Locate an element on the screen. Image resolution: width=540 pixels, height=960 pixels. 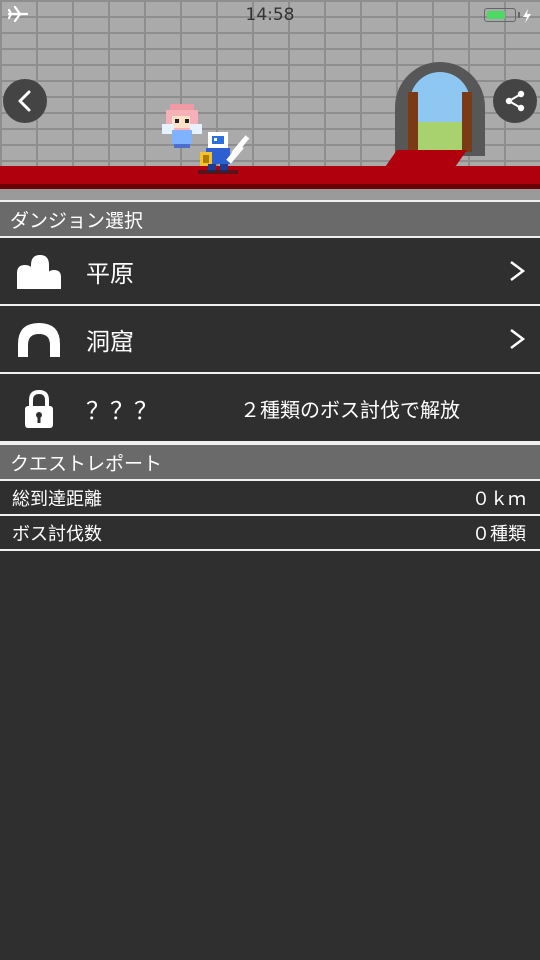
battery-tip is located at coordinates (519, 15).